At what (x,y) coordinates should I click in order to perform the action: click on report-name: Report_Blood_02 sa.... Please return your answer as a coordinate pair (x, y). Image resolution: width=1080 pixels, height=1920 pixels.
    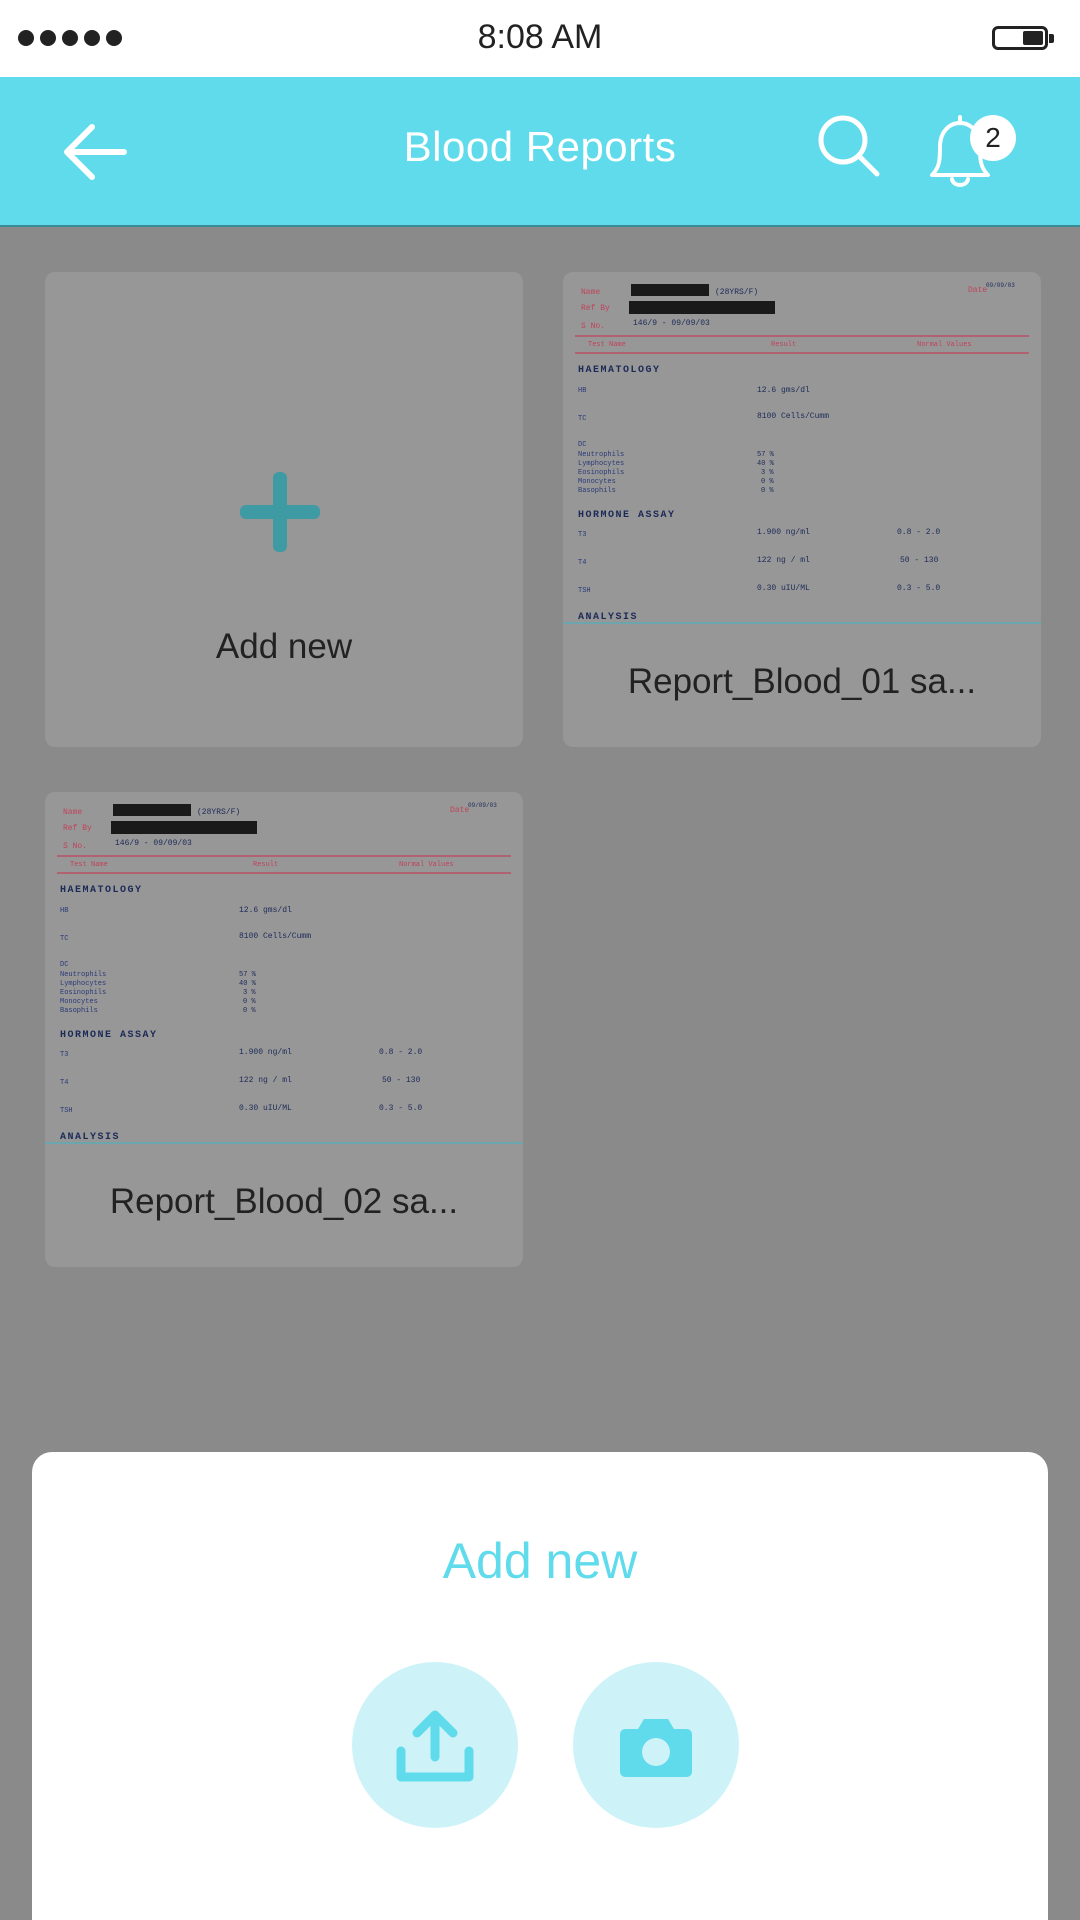
    Looking at the image, I should click on (284, 1201).